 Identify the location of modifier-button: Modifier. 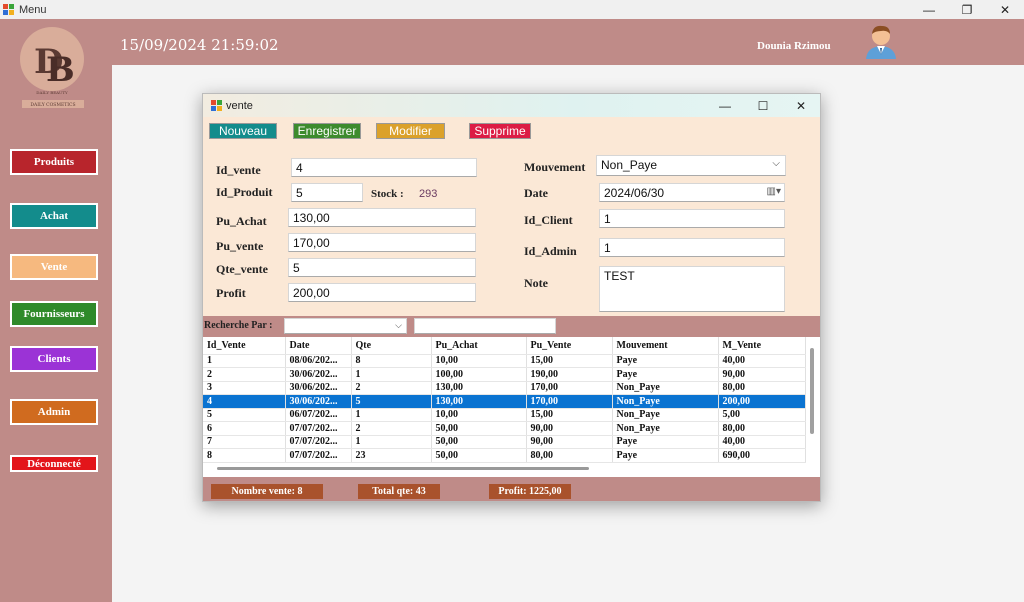
(410, 131).